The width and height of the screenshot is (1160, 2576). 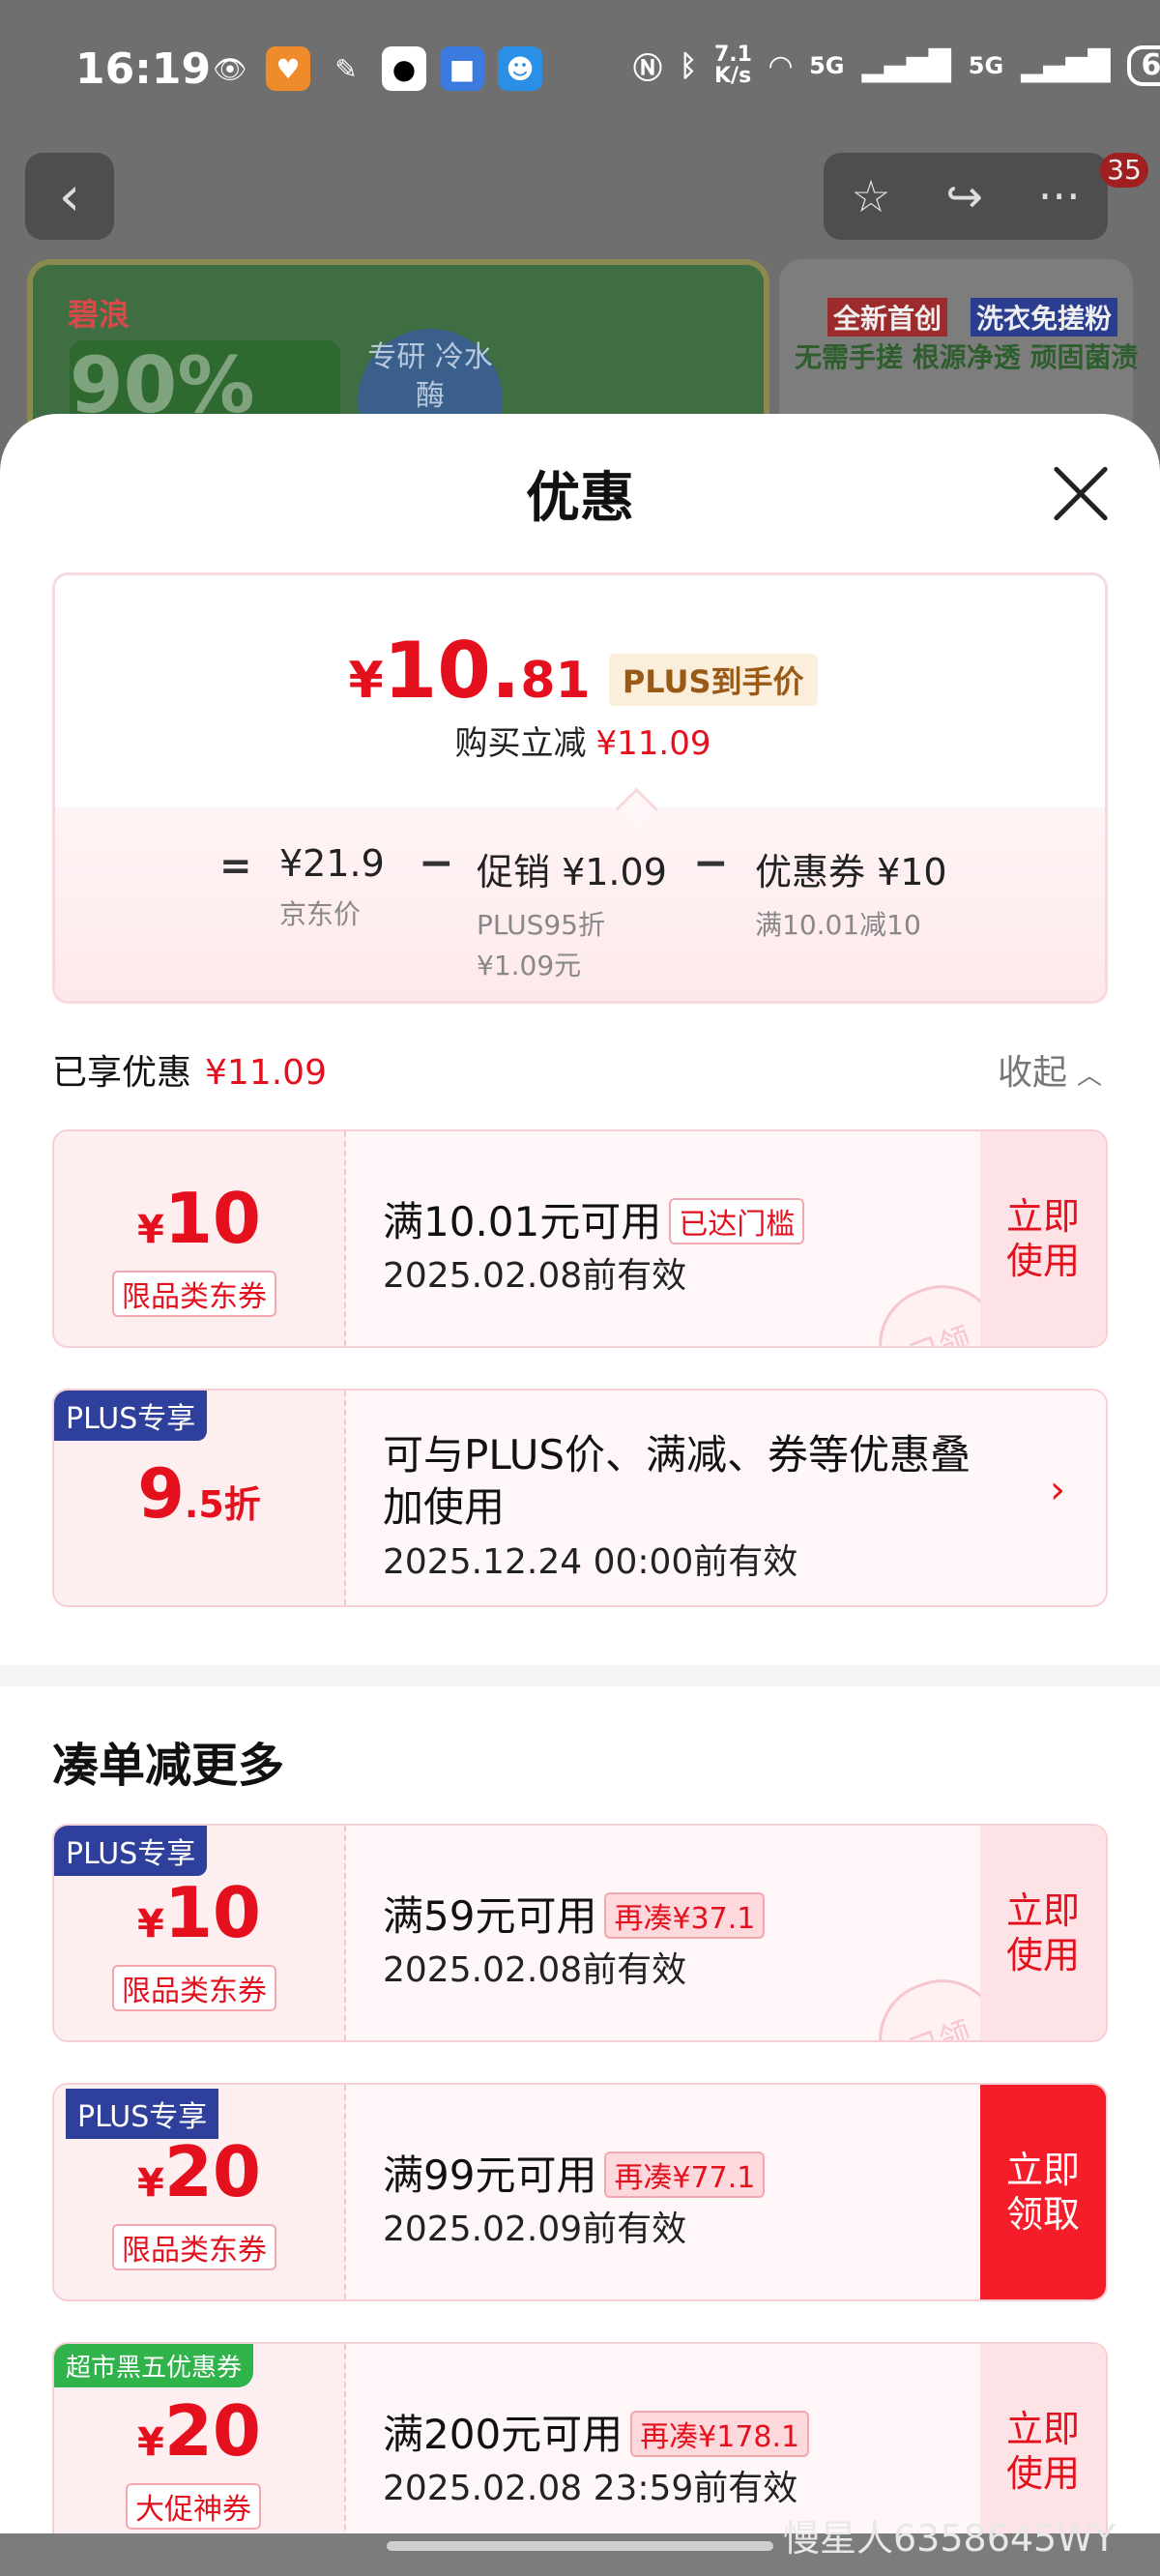 What do you see at coordinates (720, 2433) in the screenshot?
I see `remaining-chip: 再凑¥178.1` at bounding box center [720, 2433].